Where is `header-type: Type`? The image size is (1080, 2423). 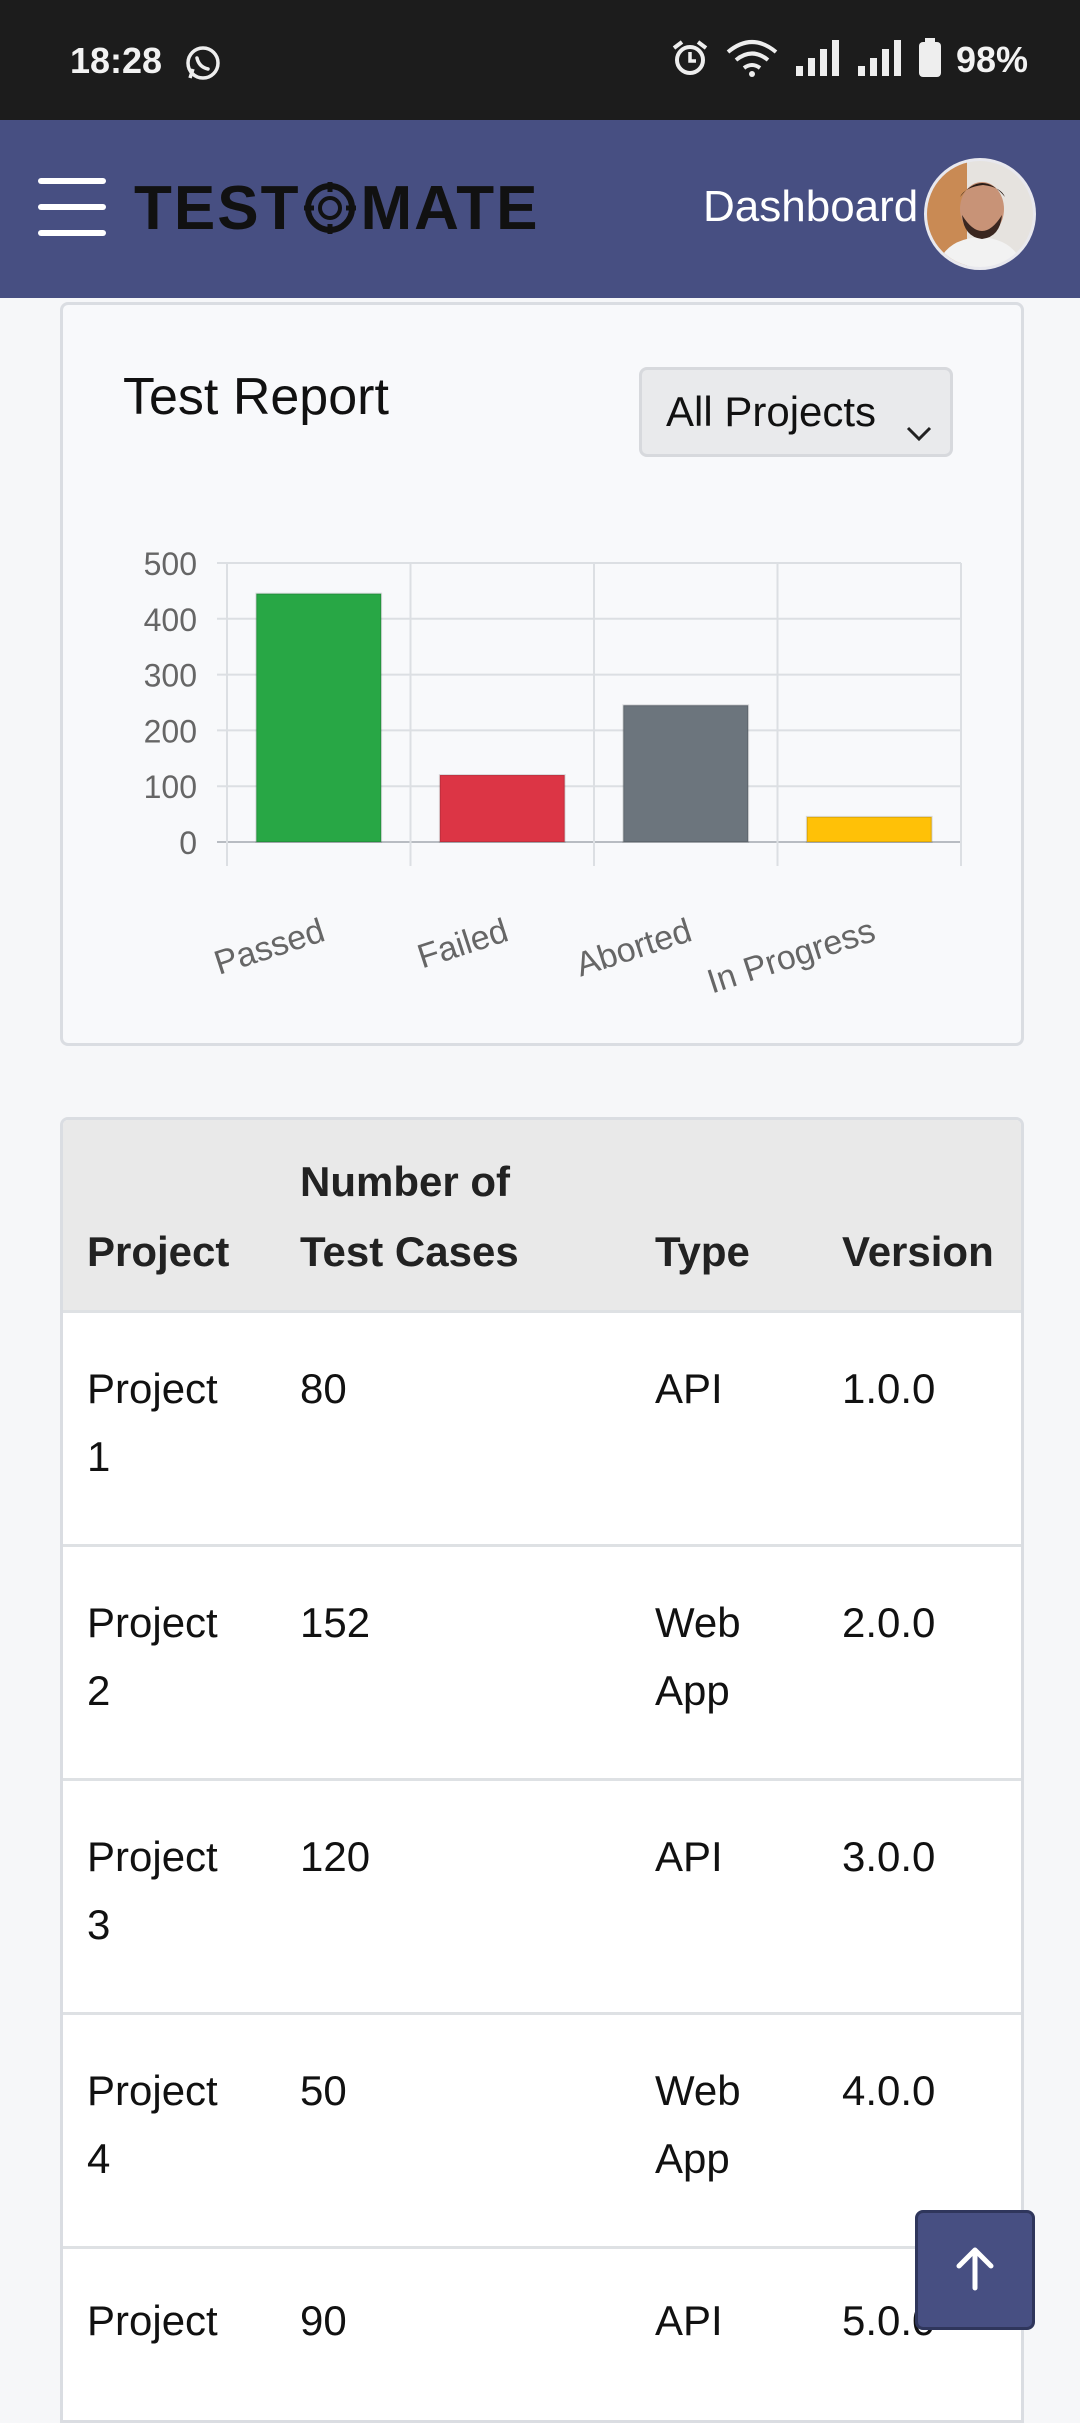
header-type: Type is located at coordinates (702, 1251).